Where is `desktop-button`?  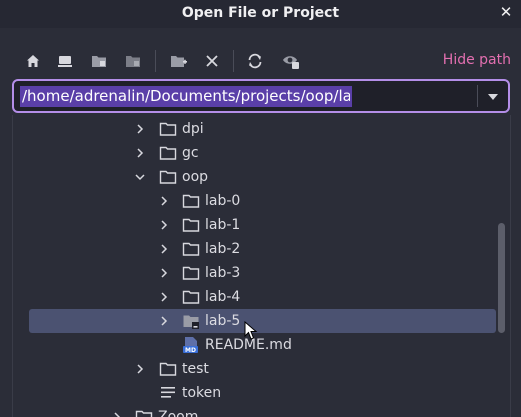
desktop-button is located at coordinates (65, 61).